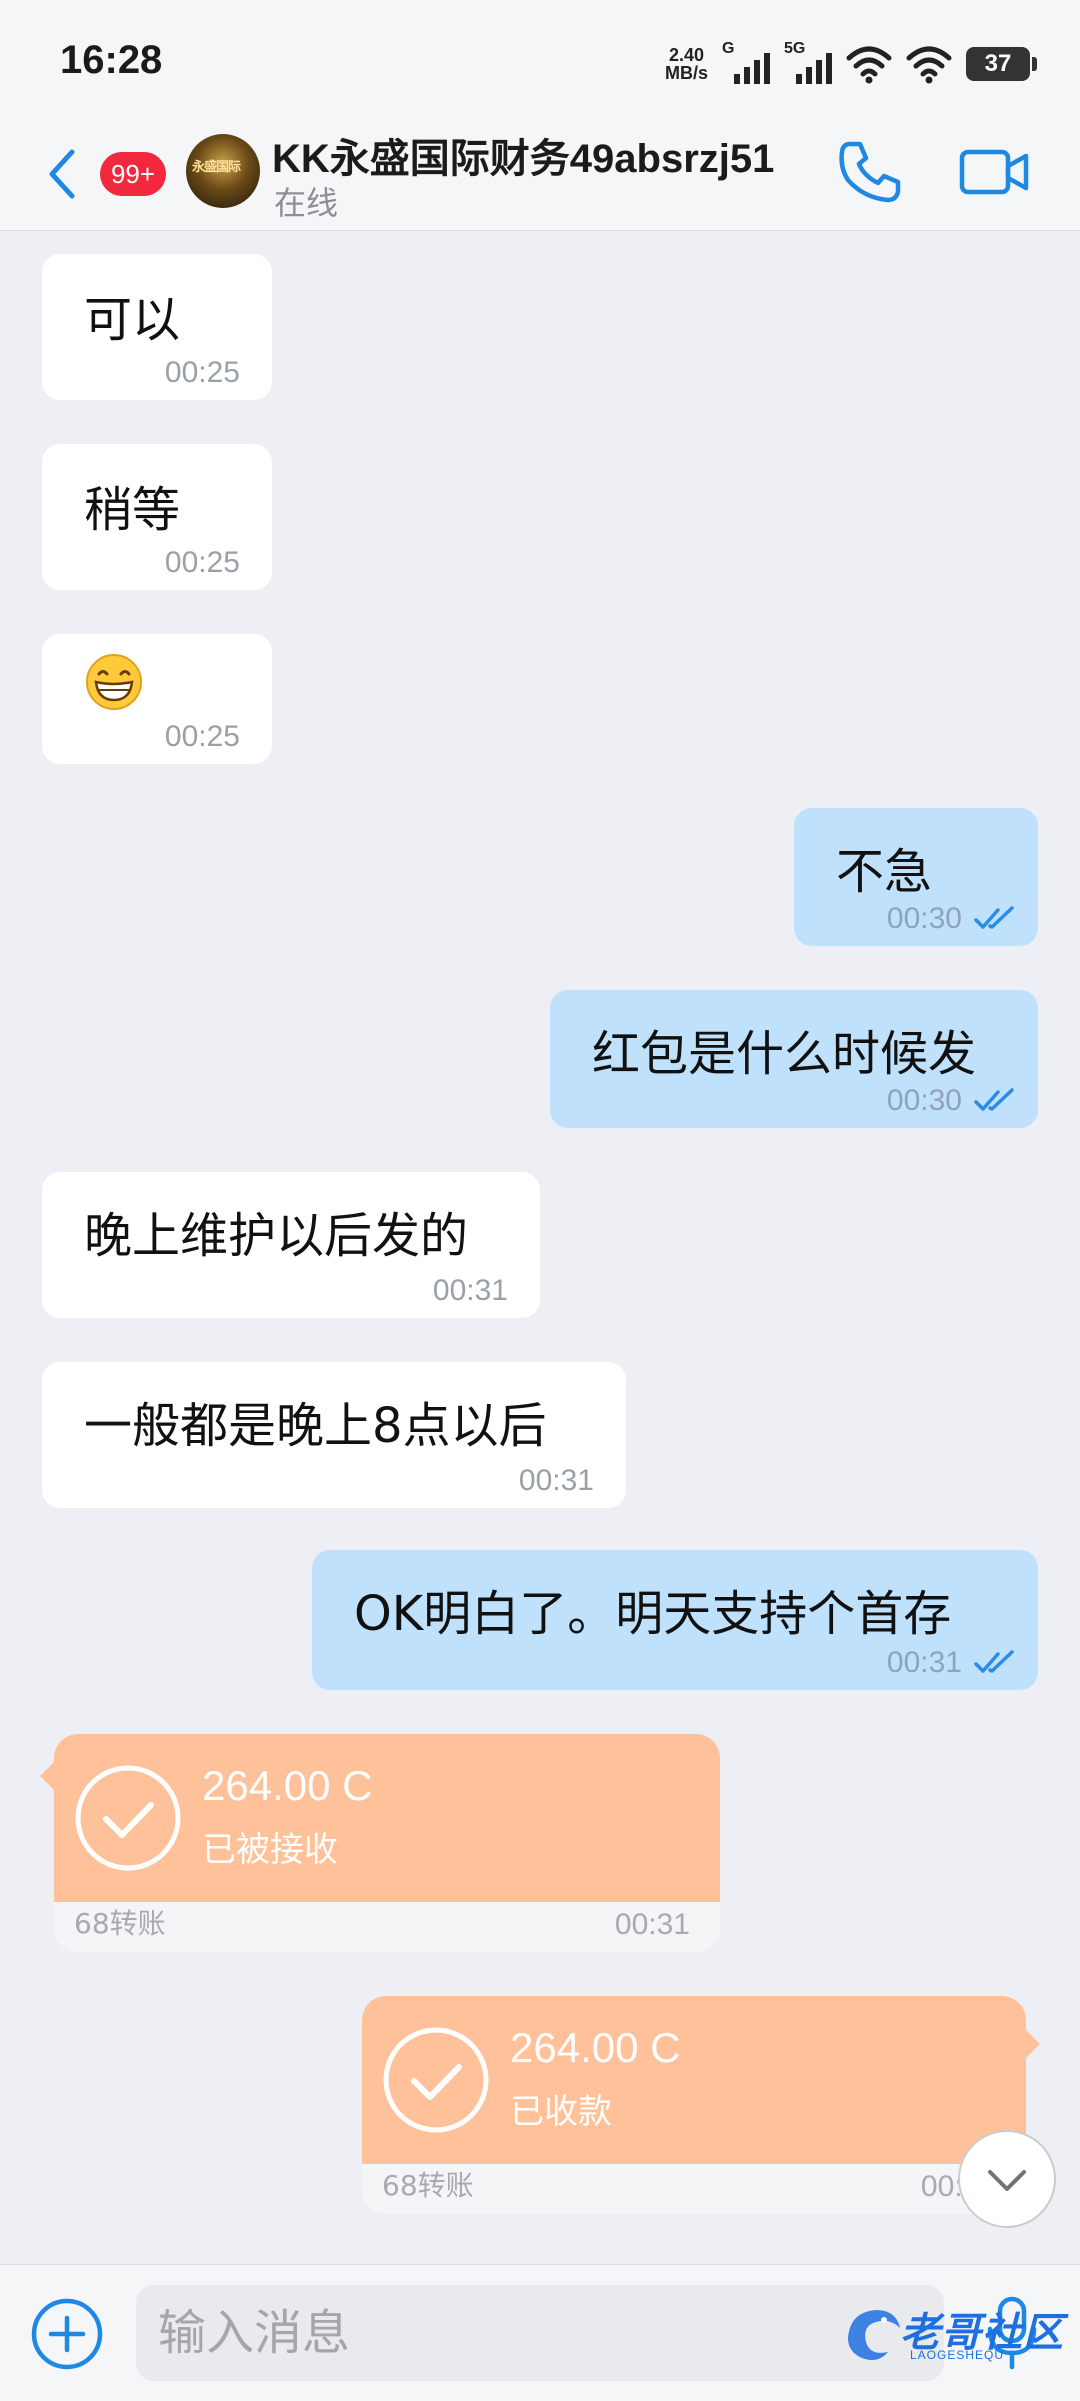 Image resolution: width=1080 pixels, height=2401 pixels. What do you see at coordinates (540, 2333) in the screenshot?
I see `message-input` at bounding box center [540, 2333].